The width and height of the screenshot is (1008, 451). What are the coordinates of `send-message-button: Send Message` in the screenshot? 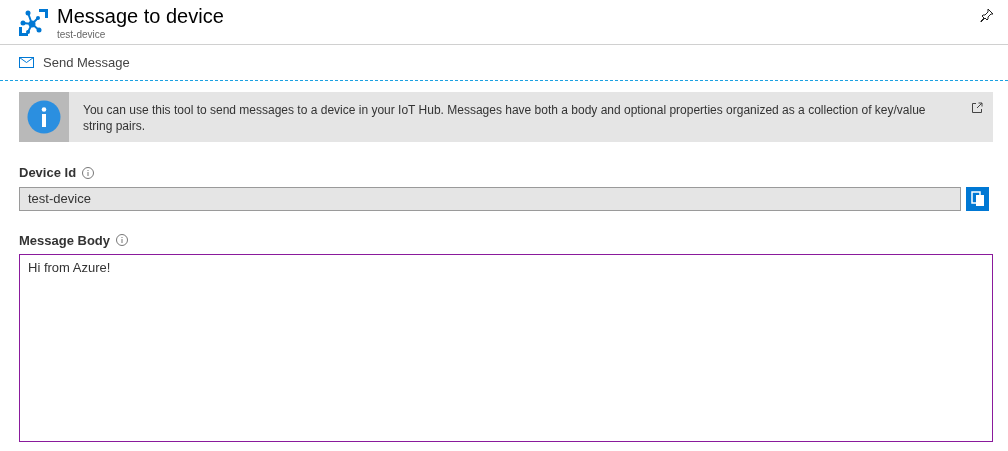 It's located at (74, 62).